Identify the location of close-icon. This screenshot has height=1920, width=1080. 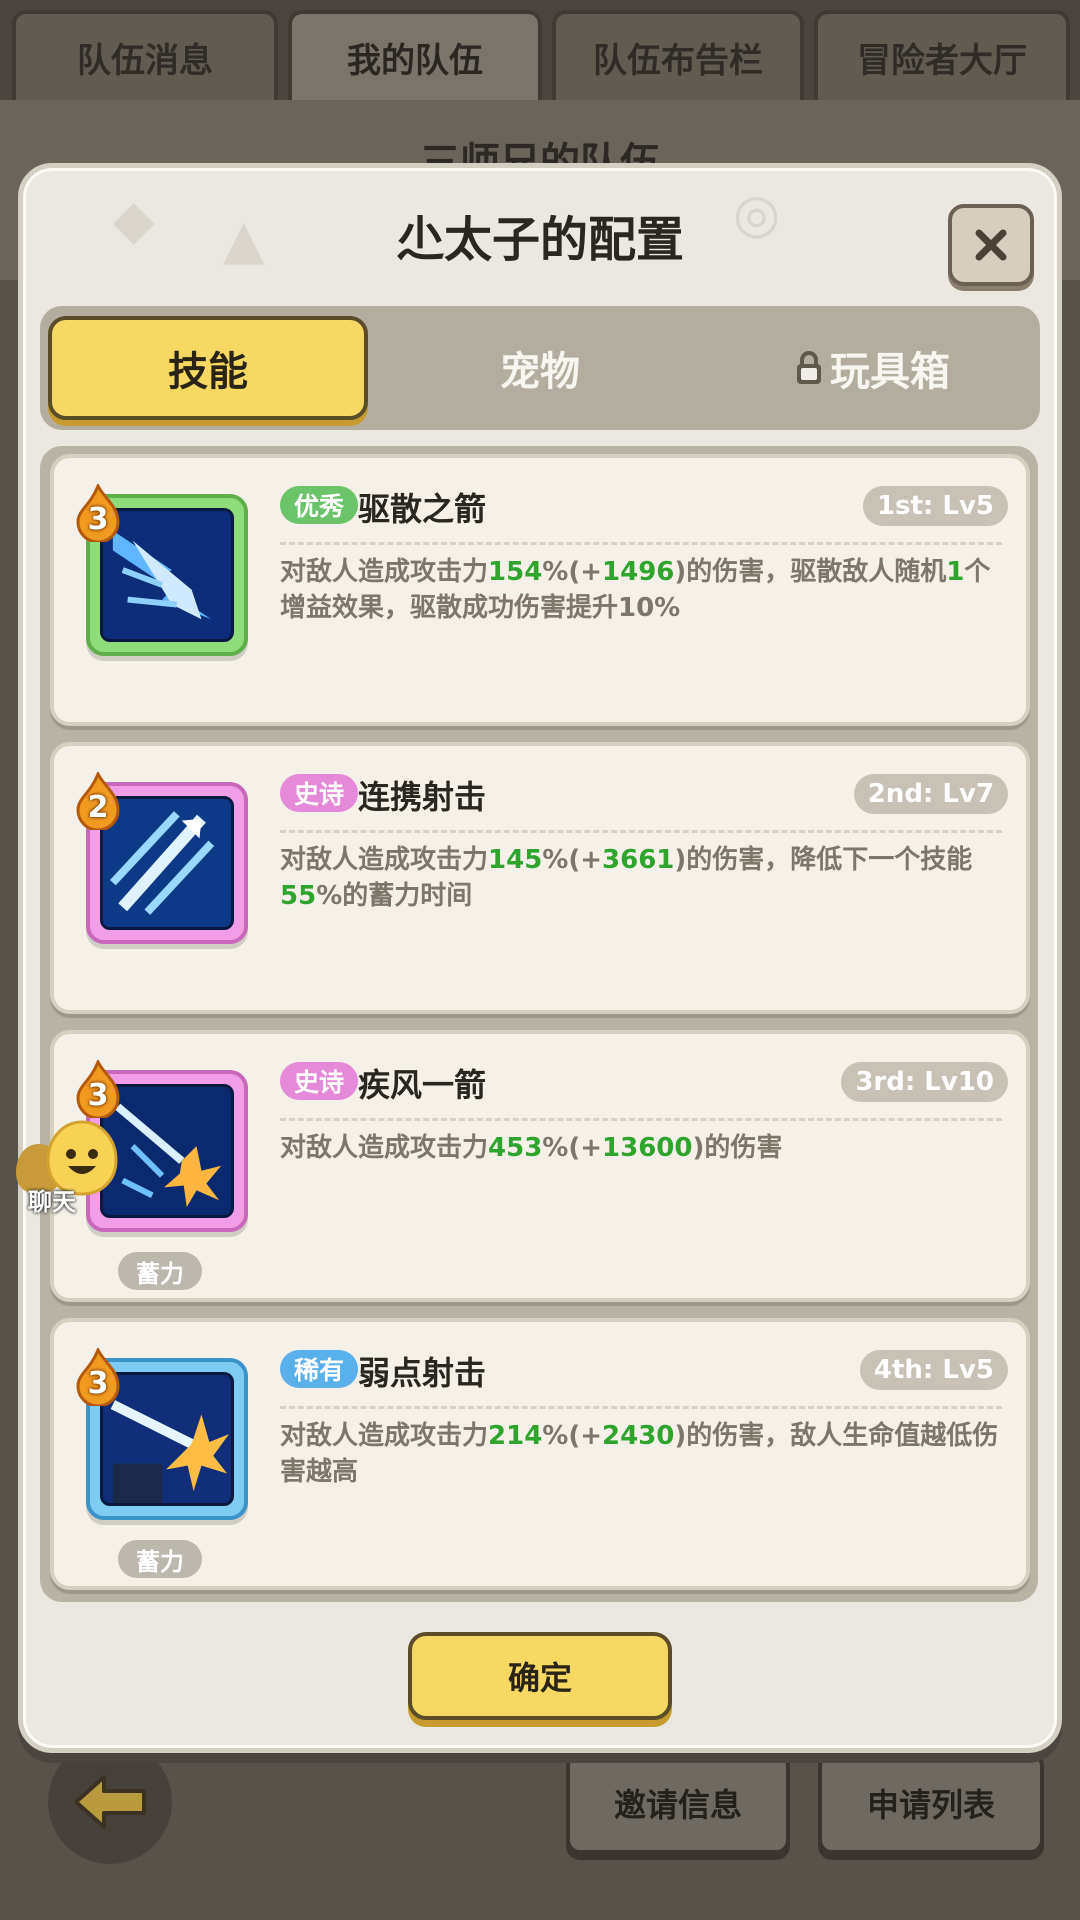
(991, 245).